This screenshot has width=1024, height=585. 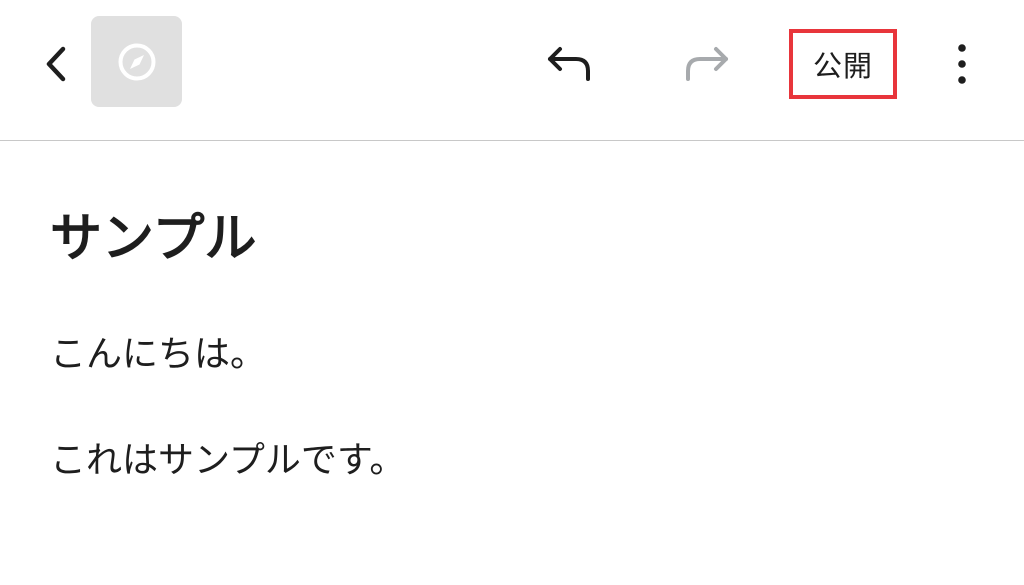 I want to click on undo-icon, so click(x=569, y=64).